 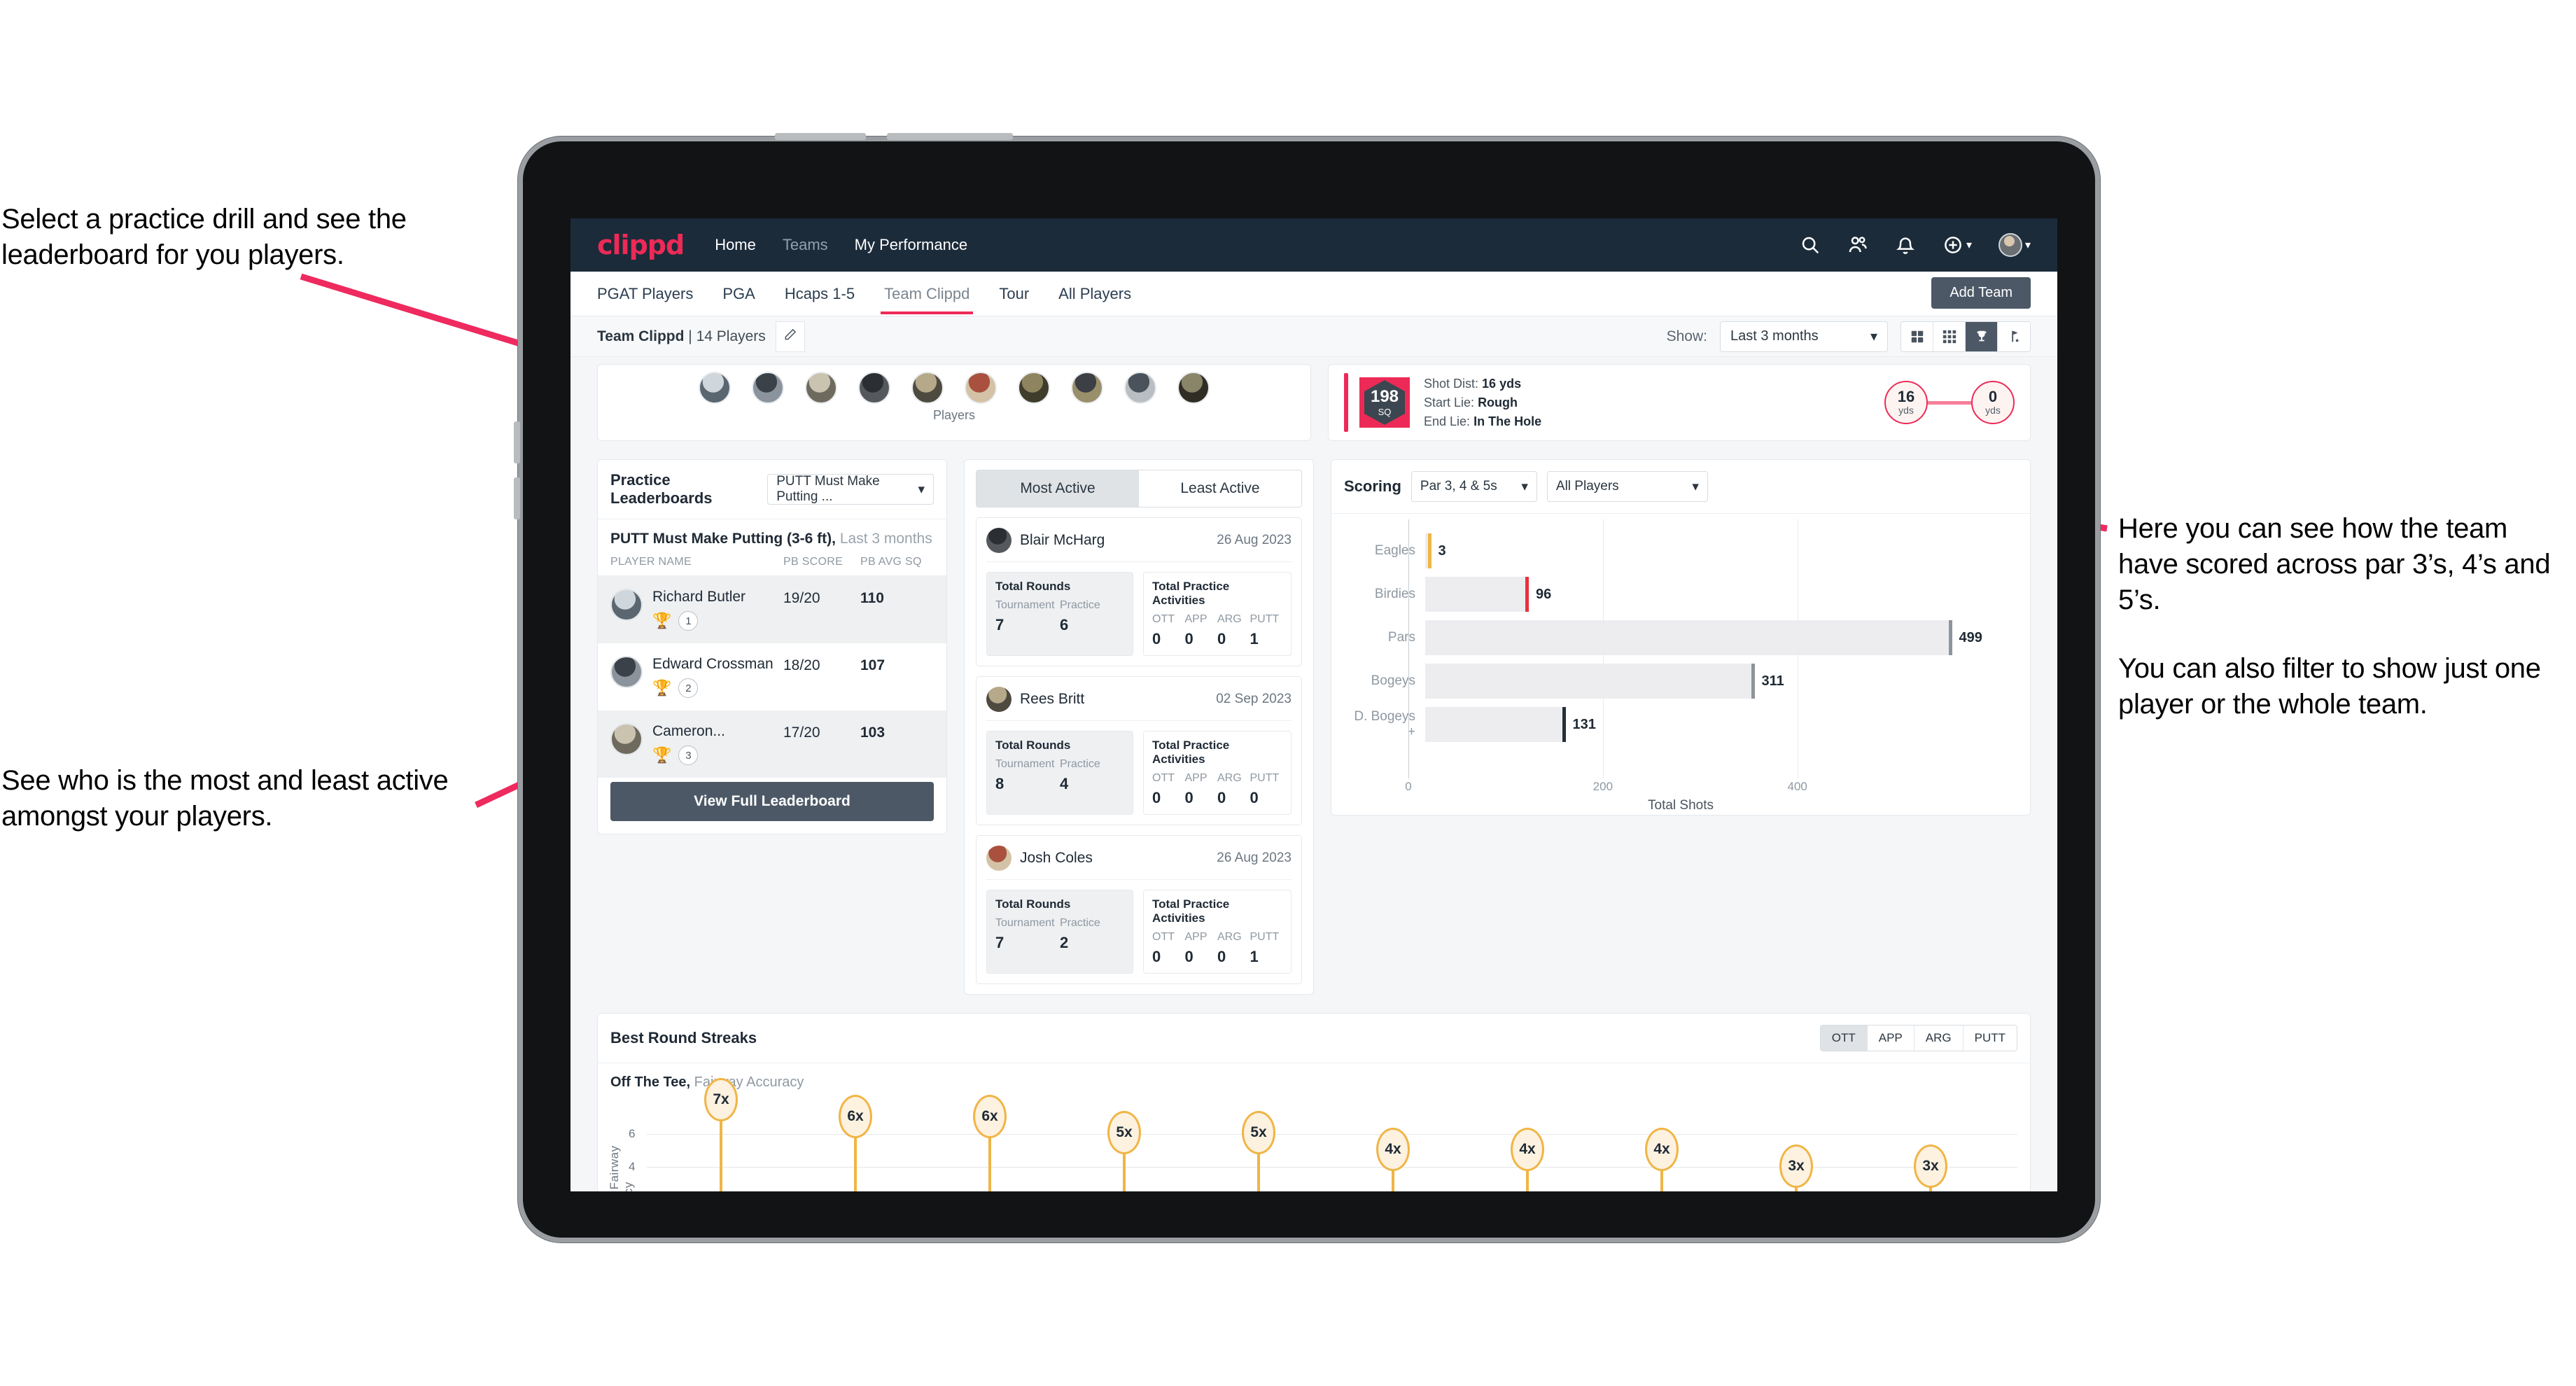 What do you see at coordinates (727, 336) in the screenshot?
I see `team-player-count: | 14 Players` at bounding box center [727, 336].